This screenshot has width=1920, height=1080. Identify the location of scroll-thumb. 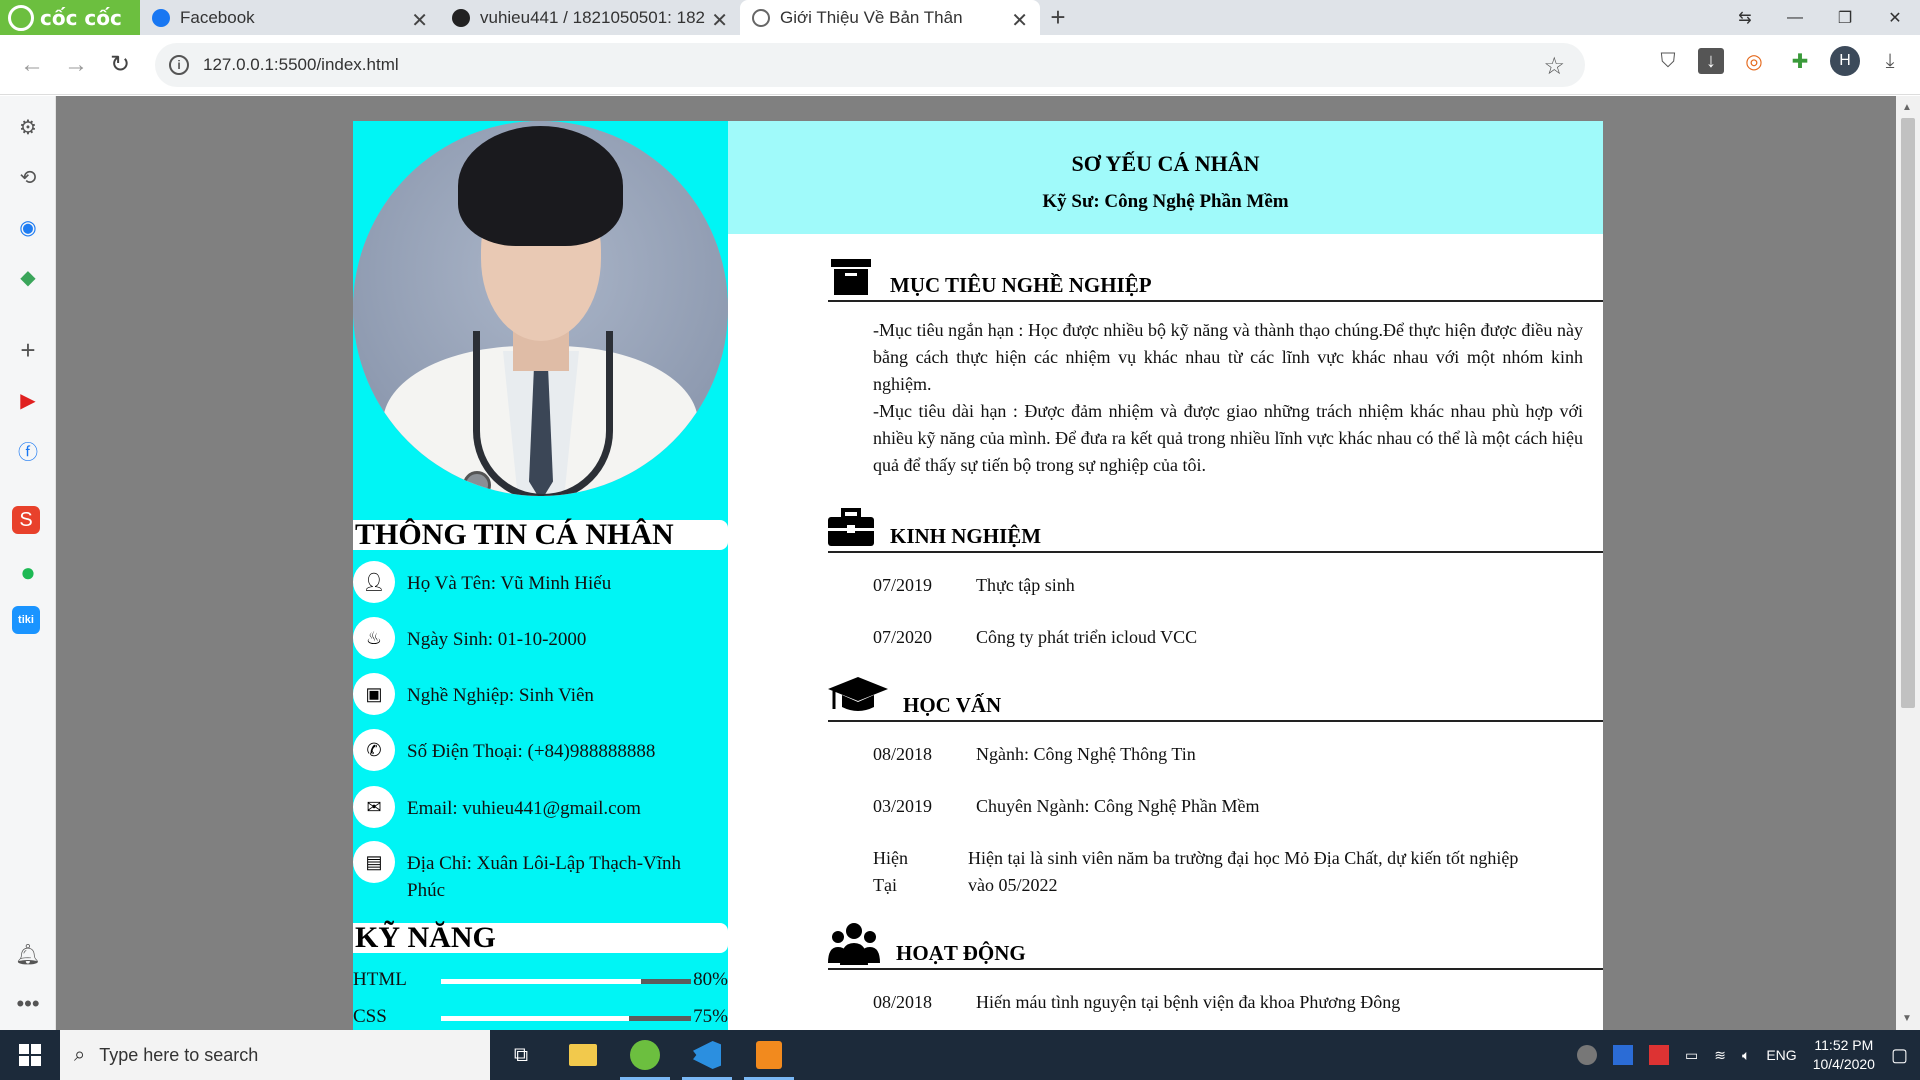
(1908, 413).